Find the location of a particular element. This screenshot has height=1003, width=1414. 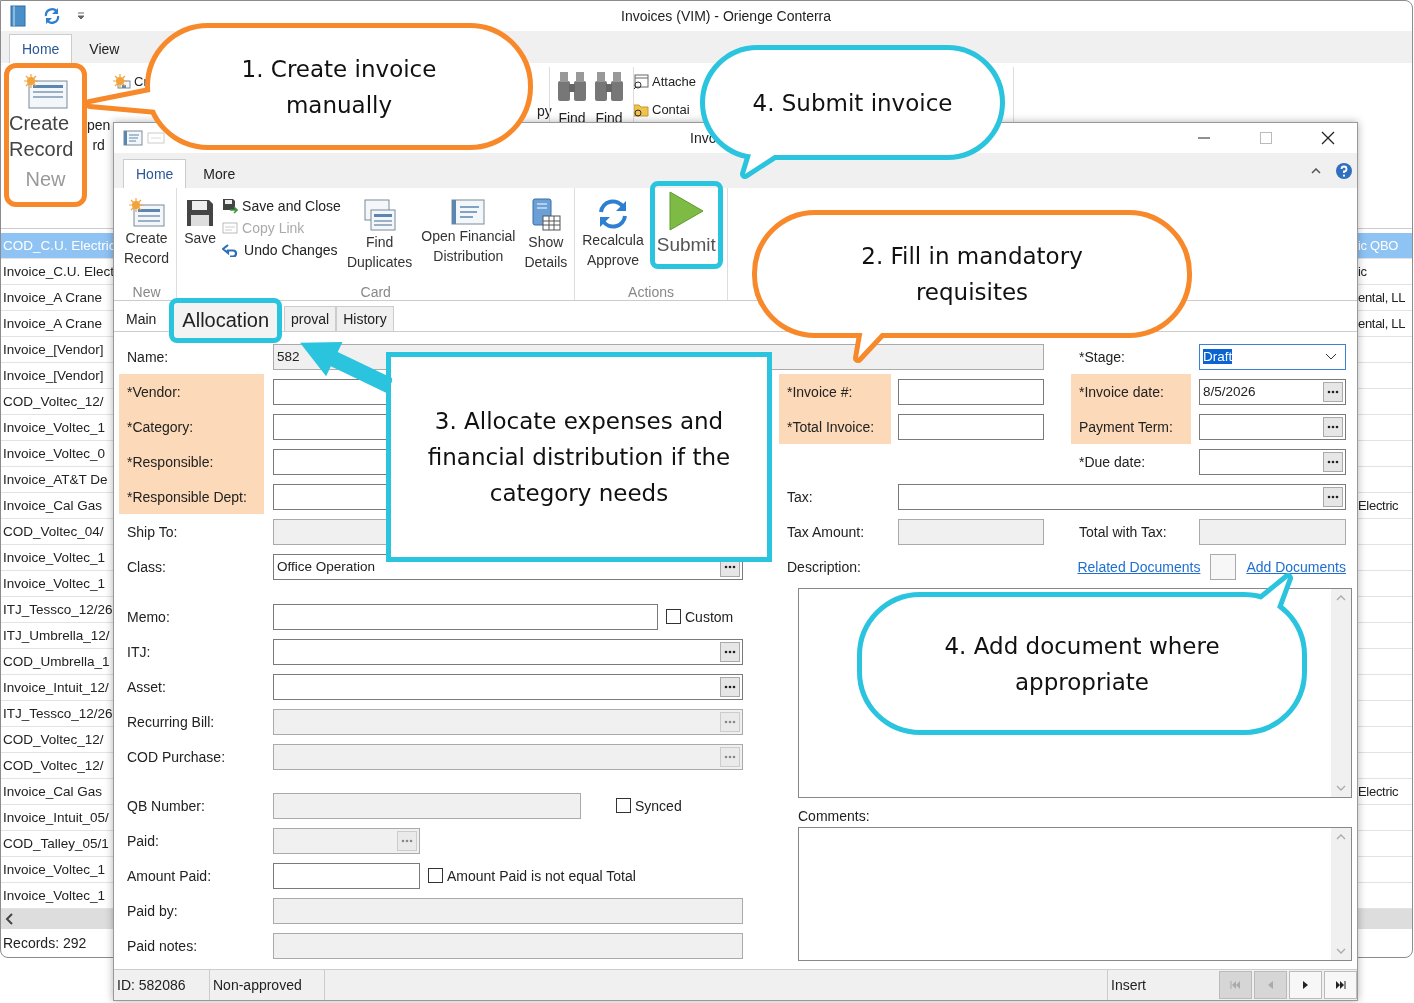

field-label: Name: is located at coordinates (148, 357).